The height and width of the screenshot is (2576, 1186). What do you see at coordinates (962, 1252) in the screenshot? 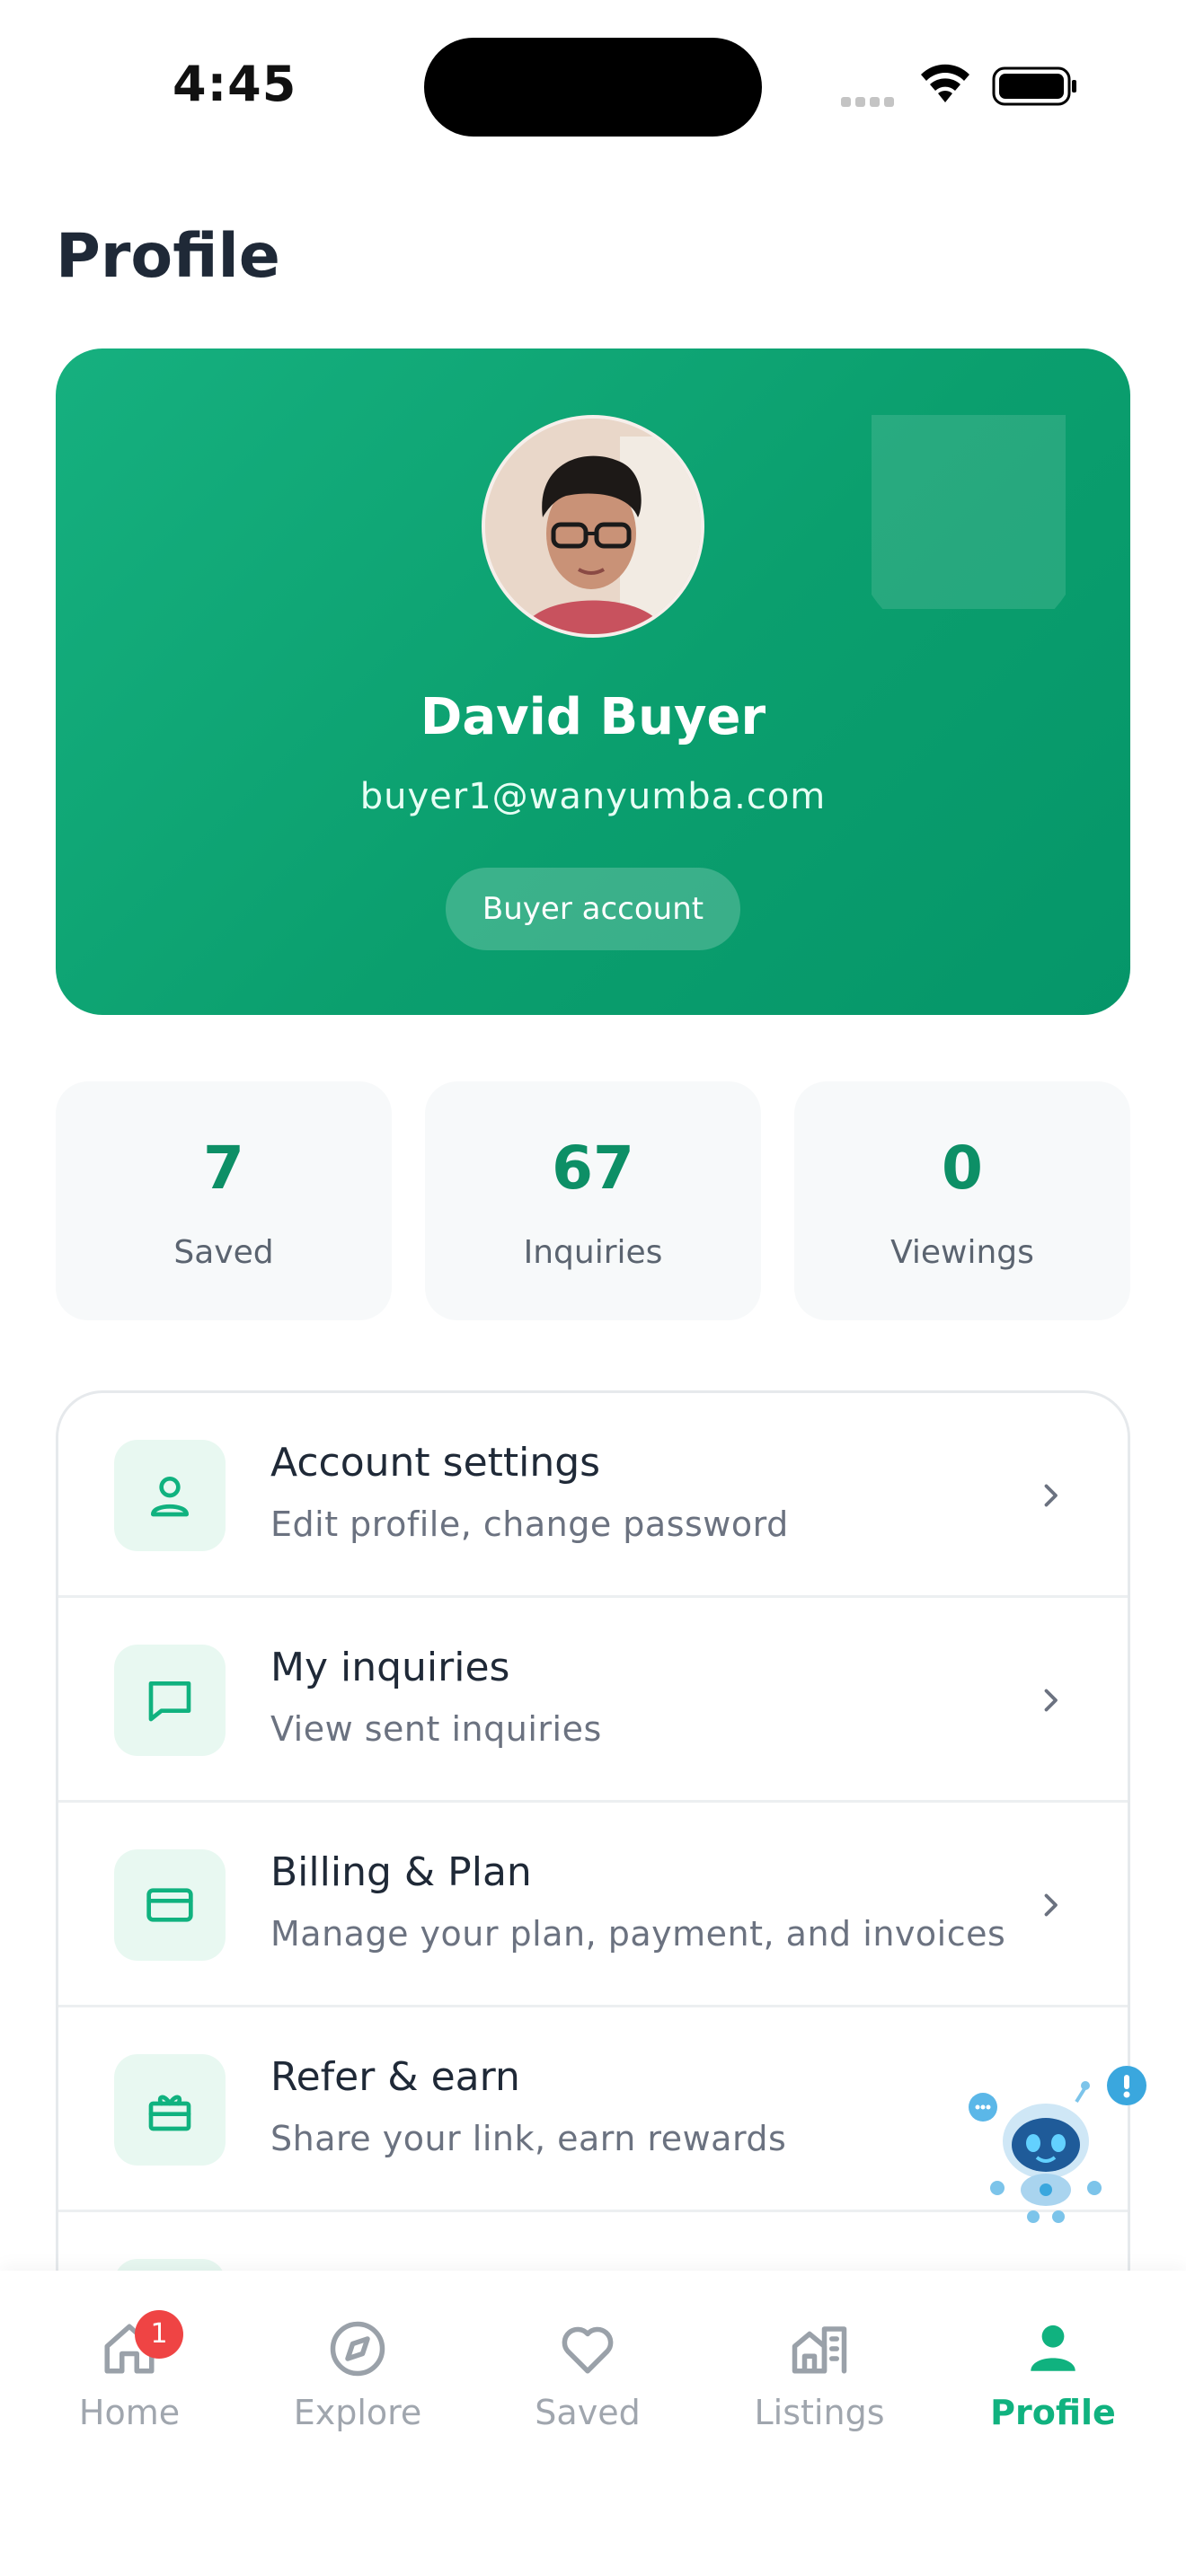
I see `stat-label: Viewings` at bounding box center [962, 1252].